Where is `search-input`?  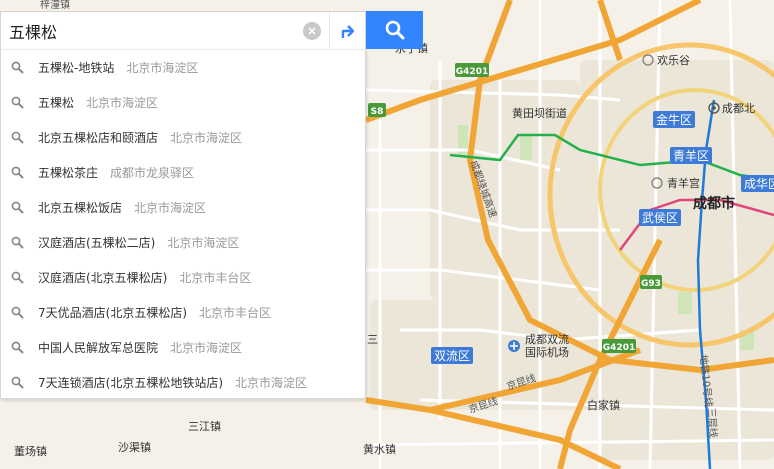
search-input is located at coordinates (152, 30).